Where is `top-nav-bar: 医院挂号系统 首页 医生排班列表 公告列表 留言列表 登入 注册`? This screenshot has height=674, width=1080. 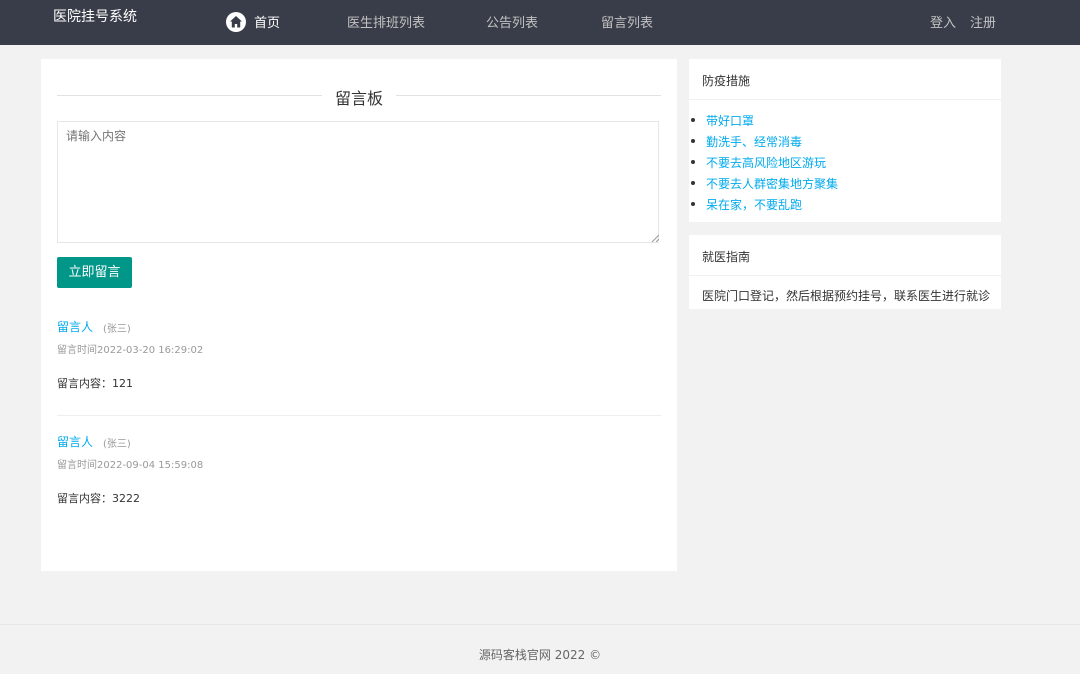
top-nav-bar: 医院挂号系统 首页 医生排班列表 公告列表 留言列表 登入 注册 is located at coordinates (540, 22).